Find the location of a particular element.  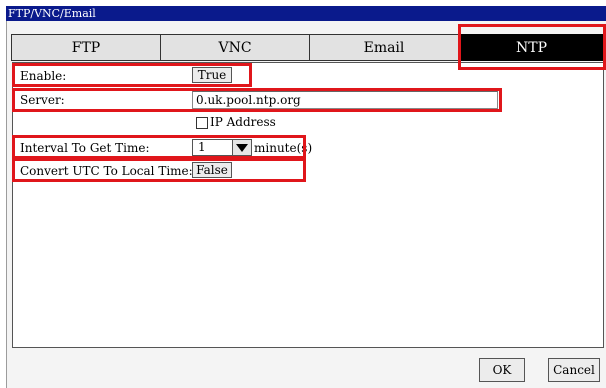

tab-bar: FTP VNC Email NTP is located at coordinates (308, 47).